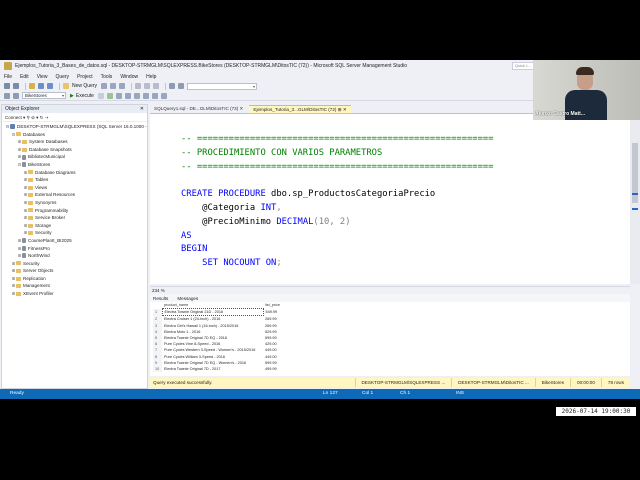  I want to click on column-header: product_name, so click(212, 305).